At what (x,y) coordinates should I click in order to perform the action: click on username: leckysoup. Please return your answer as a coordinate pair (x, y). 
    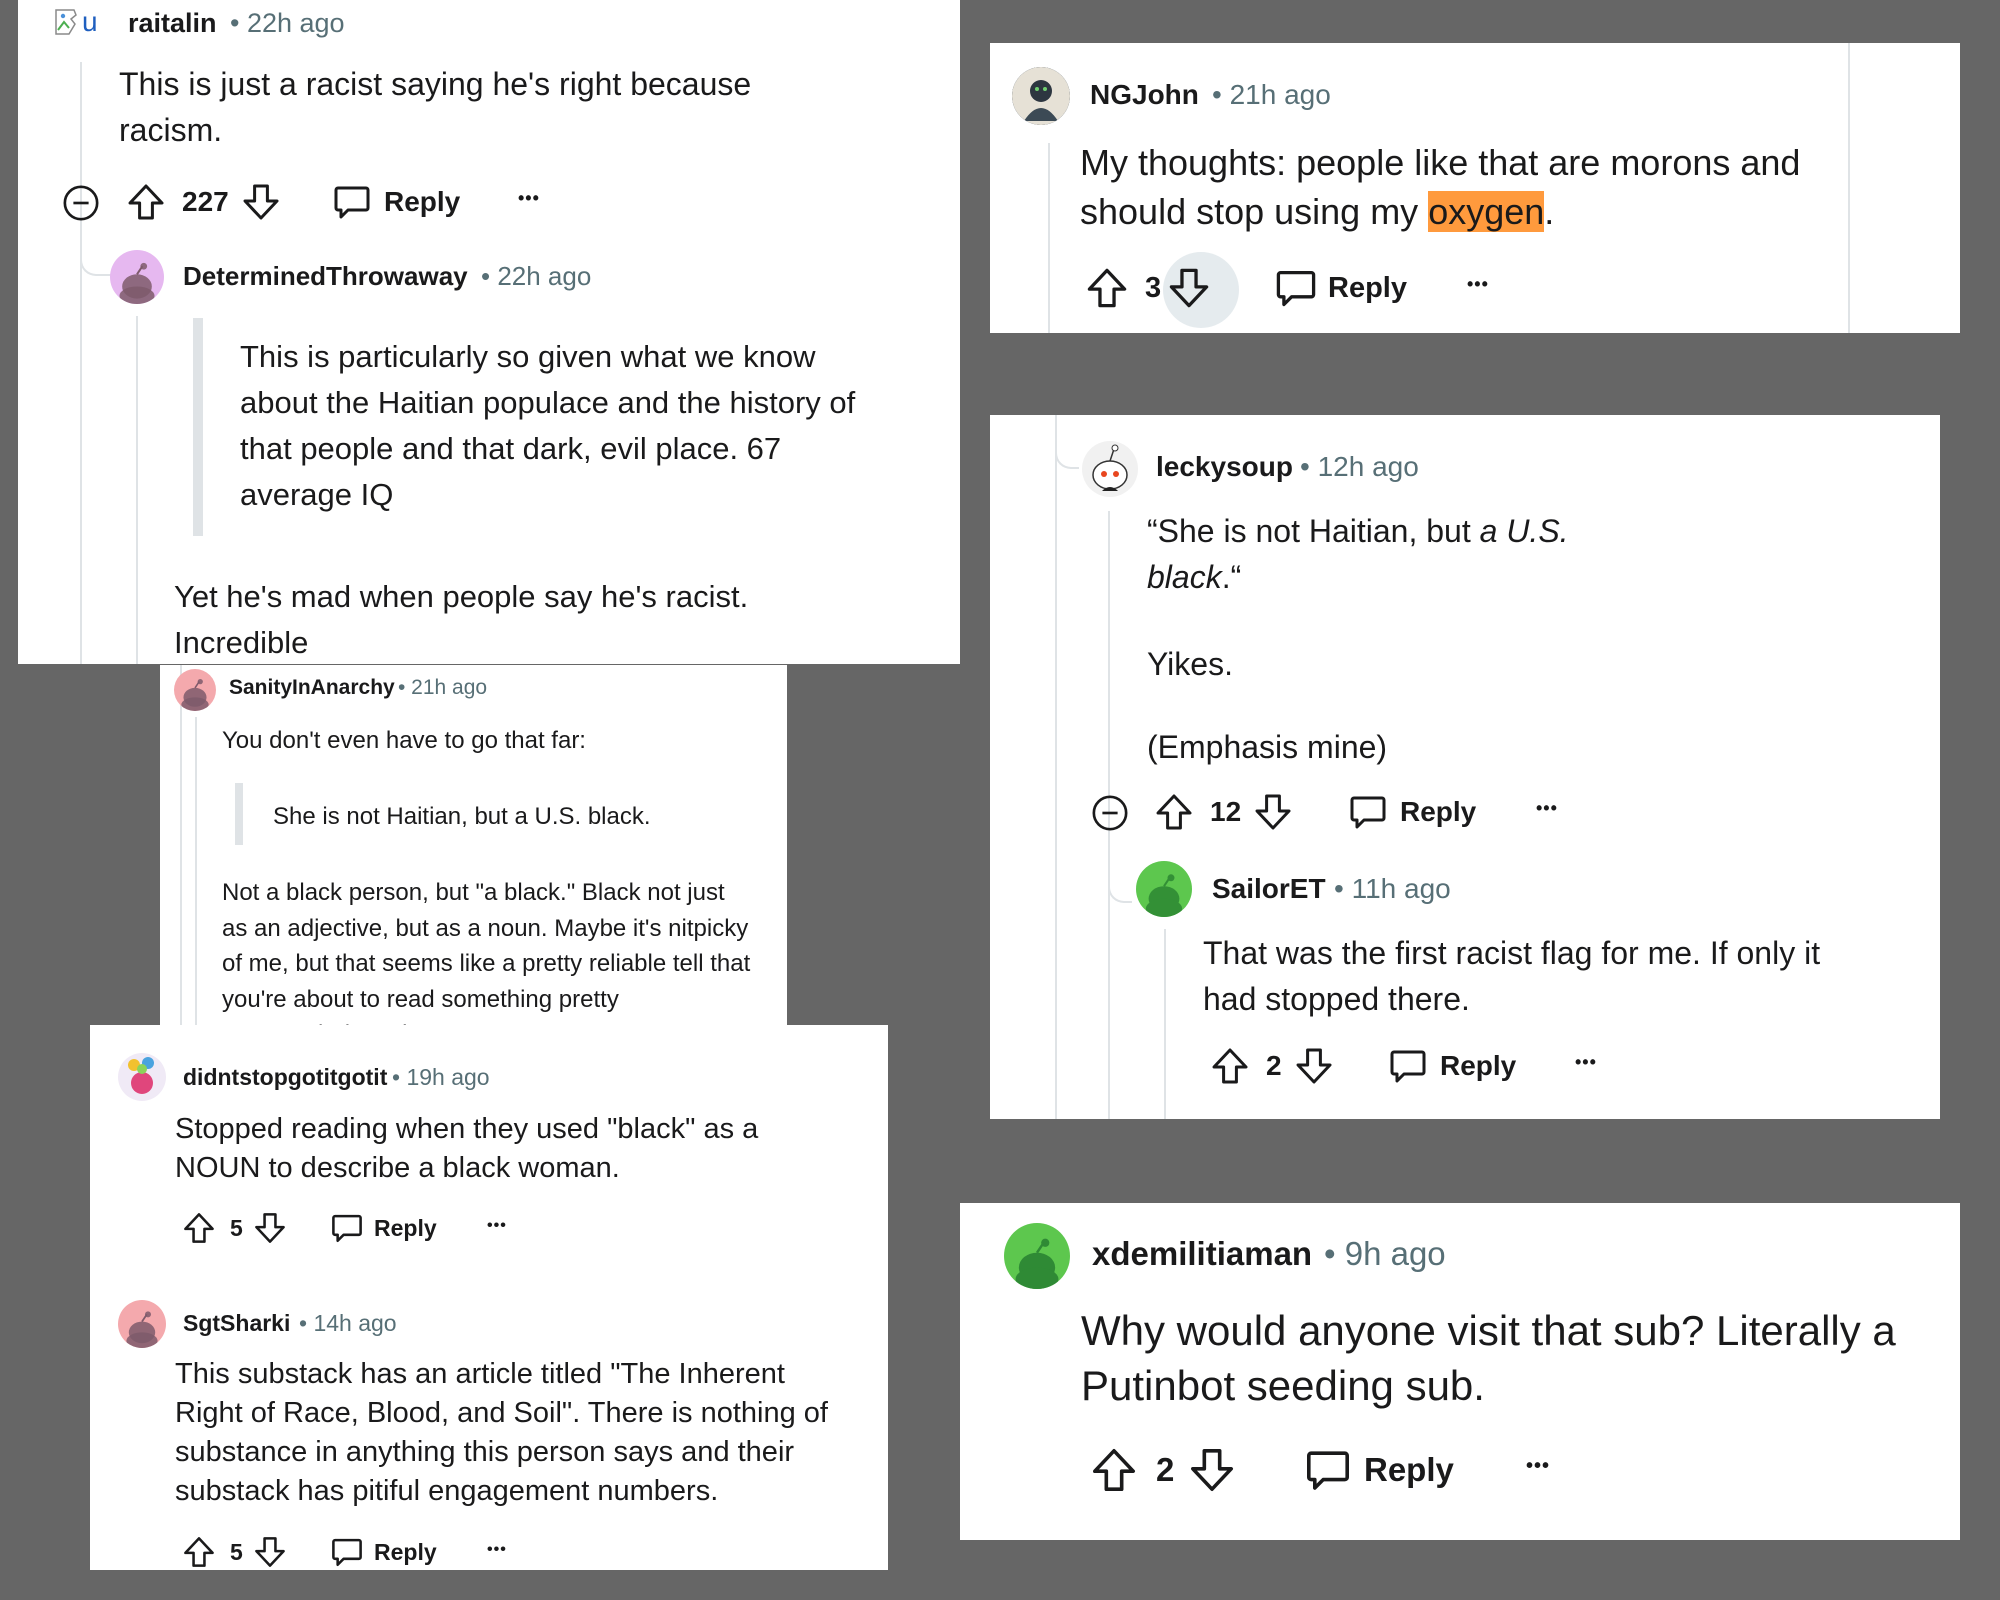
    Looking at the image, I should click on (1224, 467).